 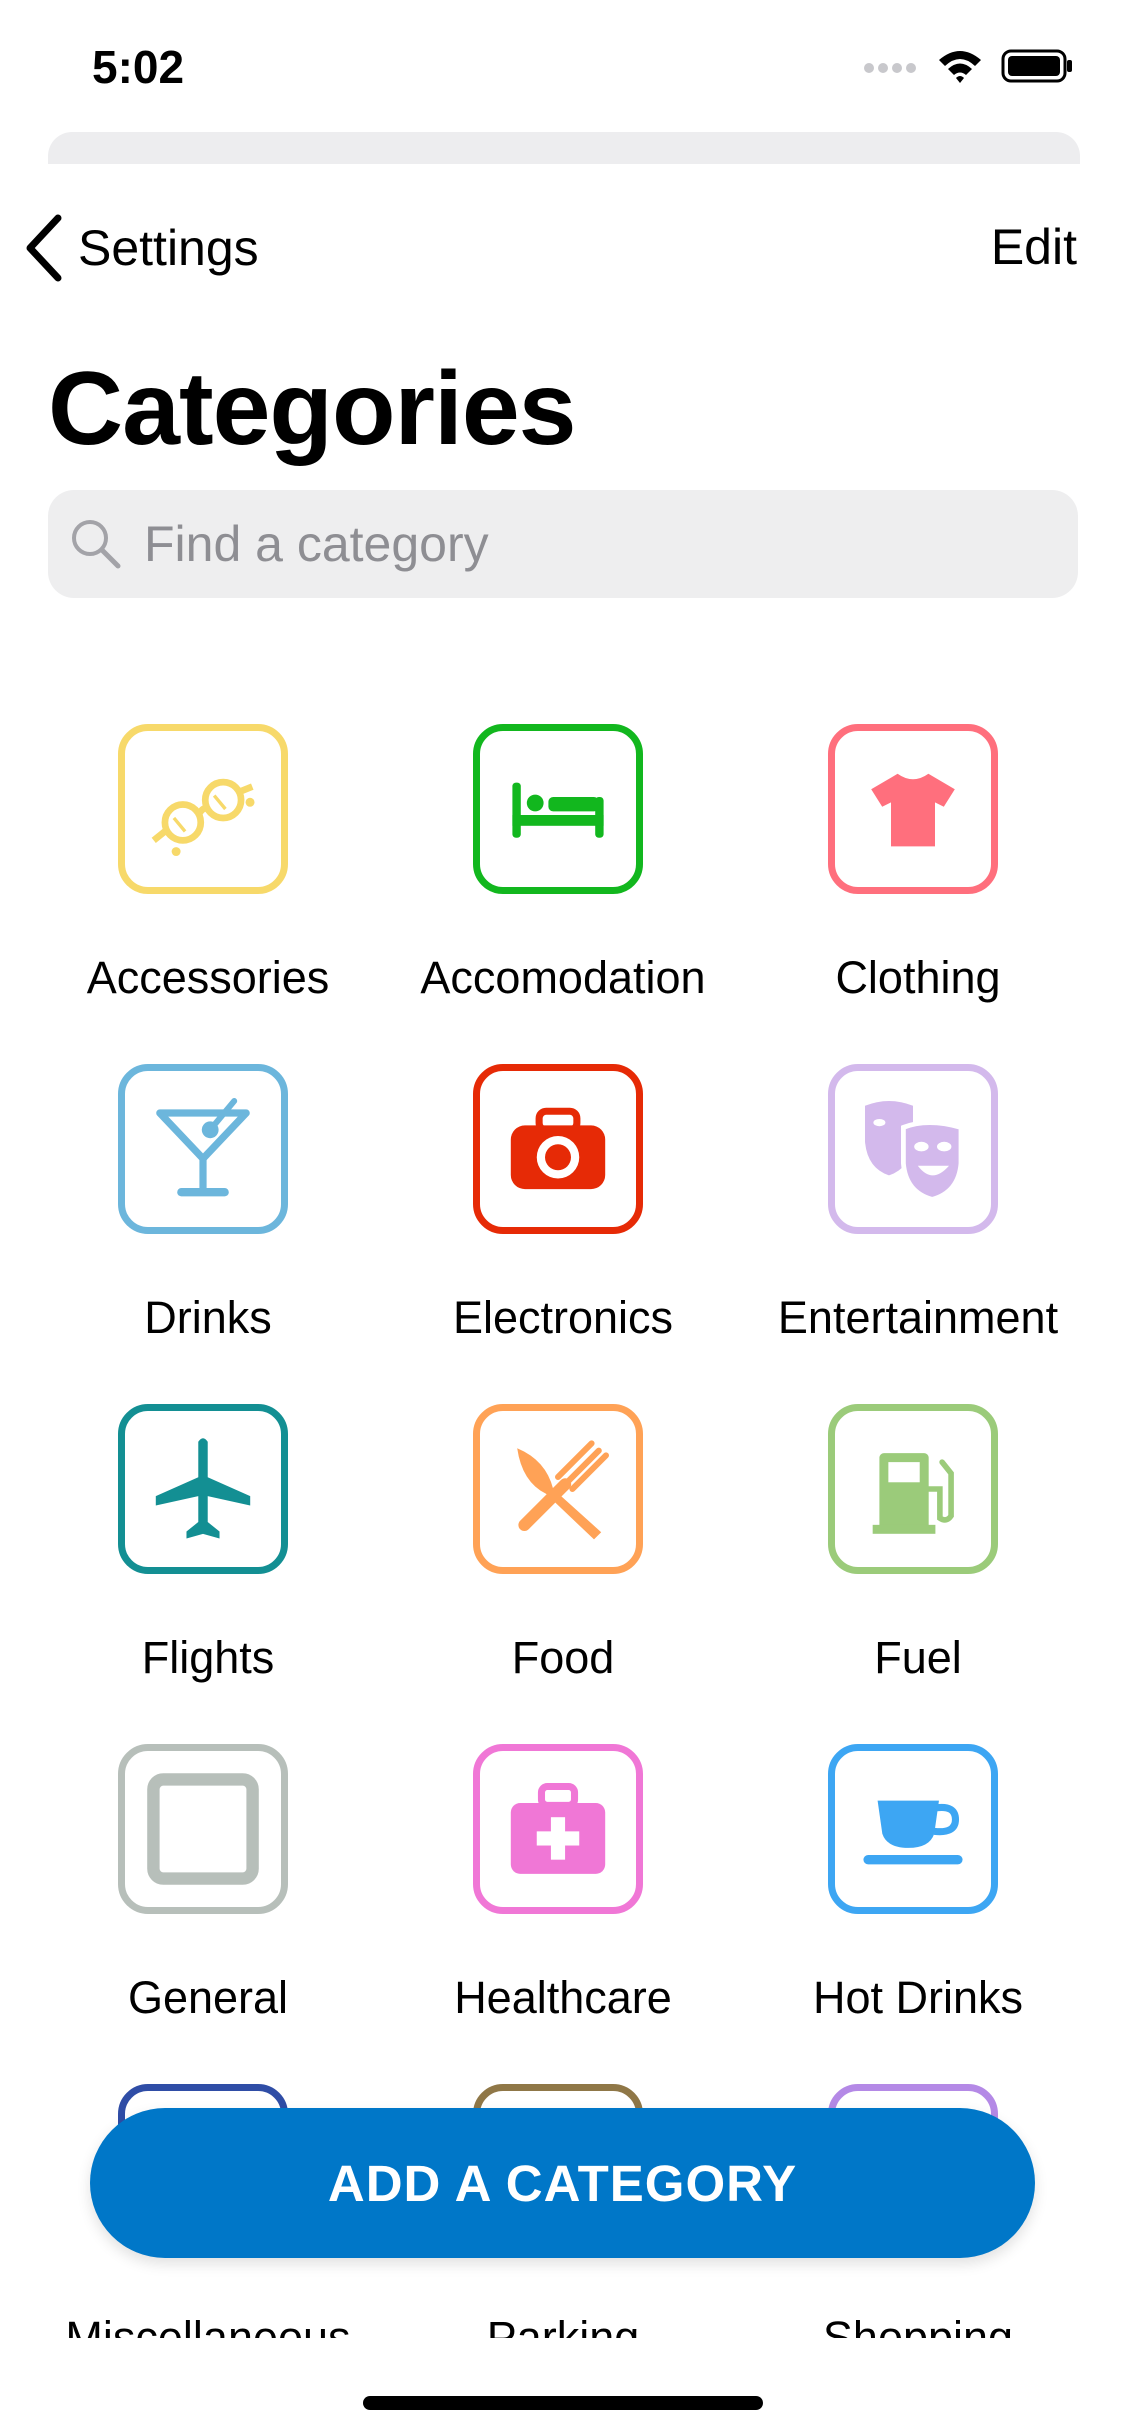 What do you see at coordinates (563, 1657) in the screenshot?
I see `category-label: Food` at bounding box center [563, 1657].